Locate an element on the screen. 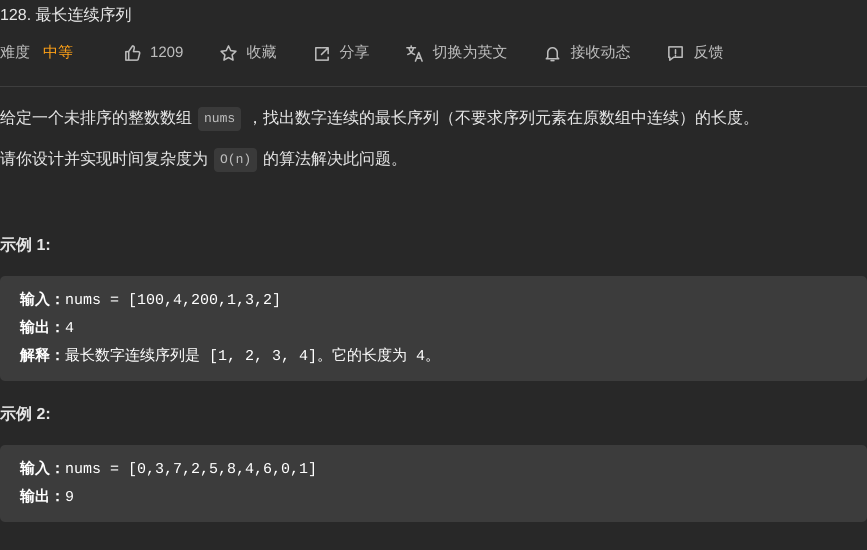  star-icon is located at coordinates (228, 53).